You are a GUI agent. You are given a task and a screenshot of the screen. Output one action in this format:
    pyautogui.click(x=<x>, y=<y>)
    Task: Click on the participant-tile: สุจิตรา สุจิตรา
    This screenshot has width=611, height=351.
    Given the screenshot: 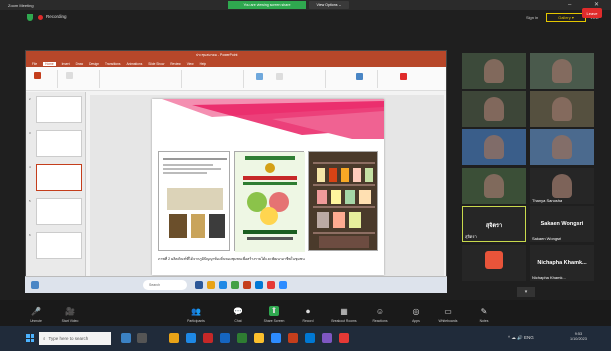 What is the action you would take?
    pyautogui.click(x=494, y=224)
    